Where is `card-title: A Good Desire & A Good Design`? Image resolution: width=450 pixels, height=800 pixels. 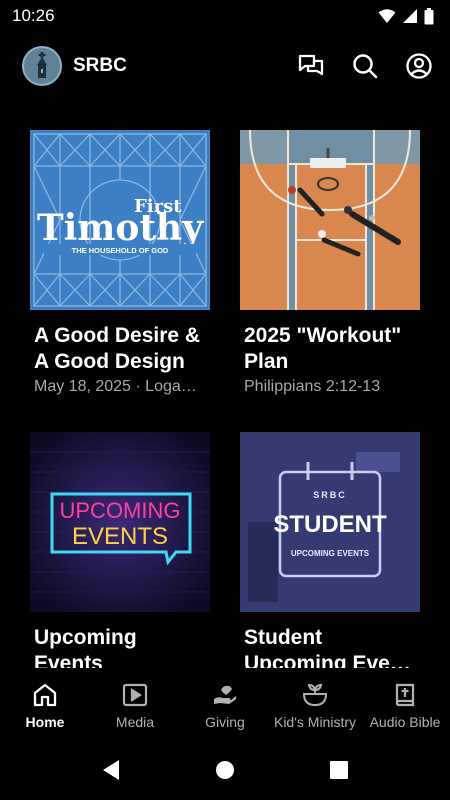 card-title: A Good Desire & A Good Design is located at coordinates (117, 348).